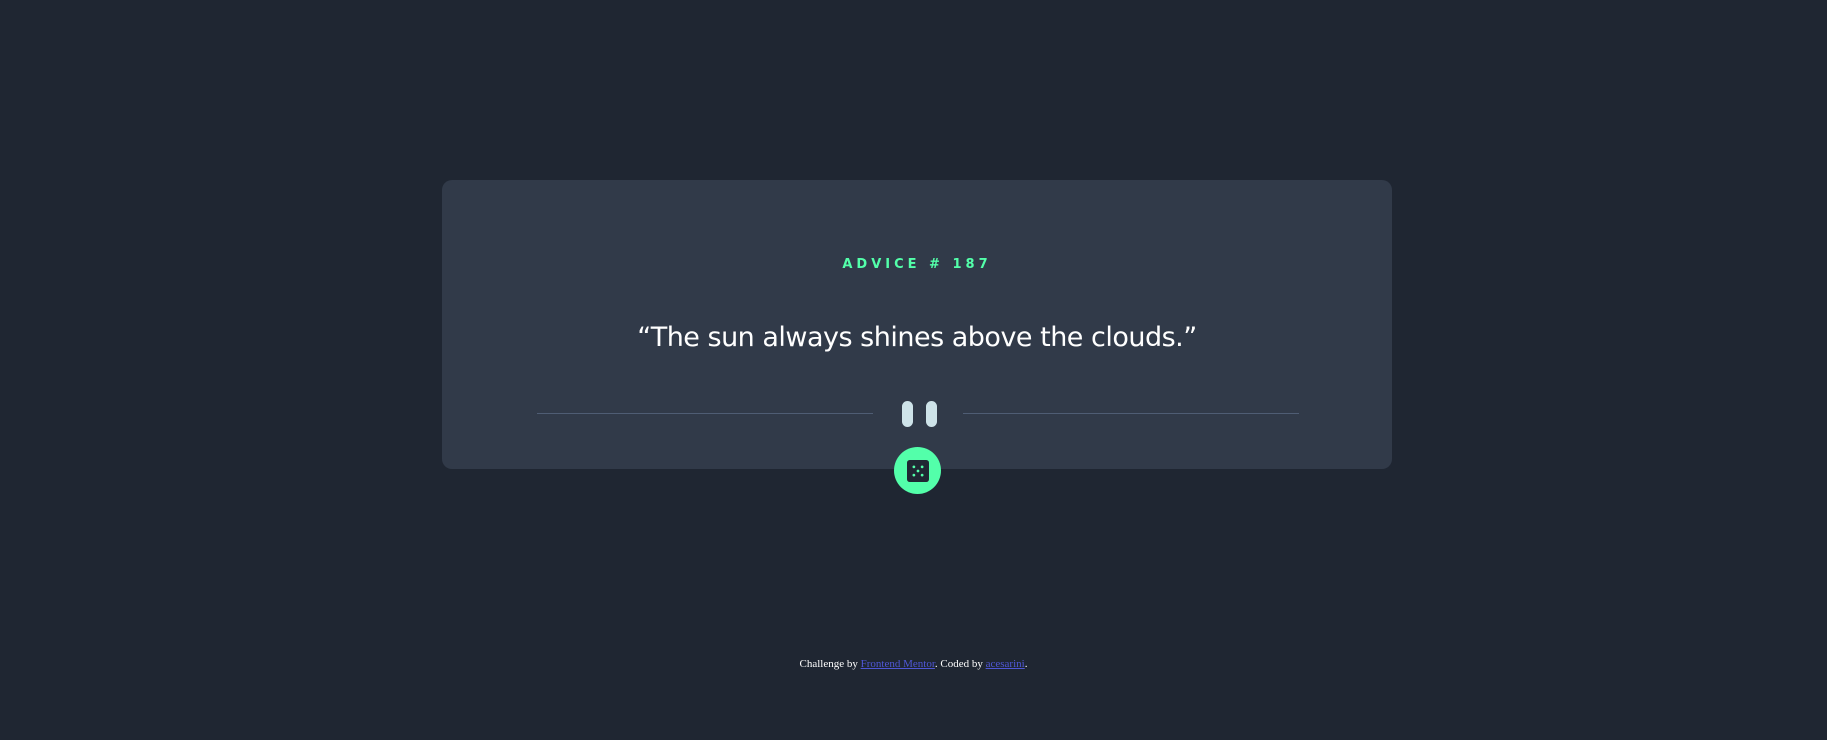 The width and height of the screenshot is (1827, 740). What do you see at coordinates (898, 664) in the screenshot?
I see `frontend-mentor-link: Frontend Mentor` at bounding box center [898, 664].